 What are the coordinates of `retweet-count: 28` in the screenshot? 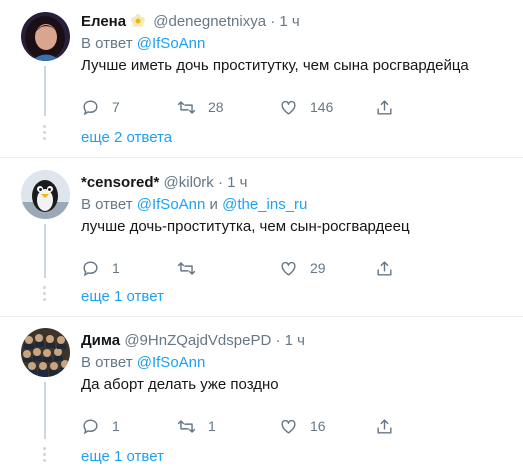 It's located at (216, 107).